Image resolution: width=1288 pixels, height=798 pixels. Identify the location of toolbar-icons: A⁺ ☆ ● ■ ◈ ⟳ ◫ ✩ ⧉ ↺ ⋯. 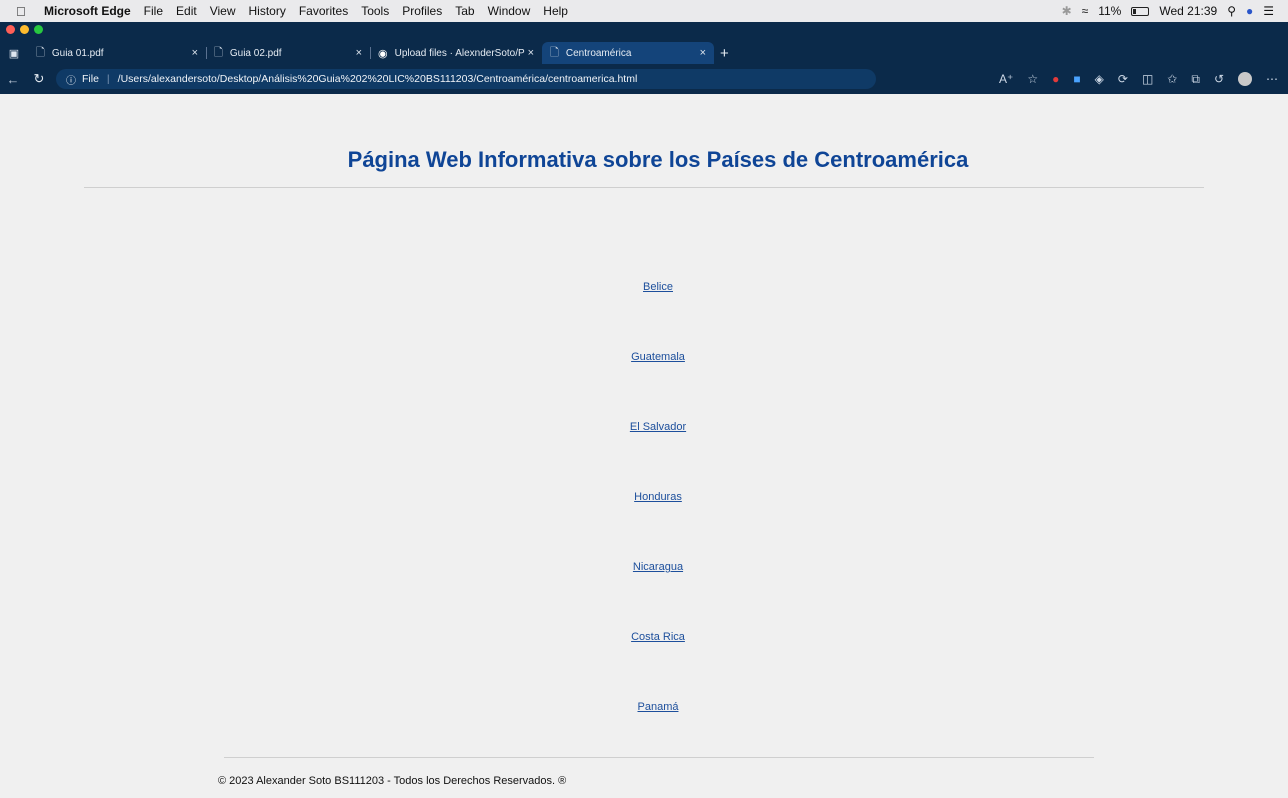
(1138, 79).